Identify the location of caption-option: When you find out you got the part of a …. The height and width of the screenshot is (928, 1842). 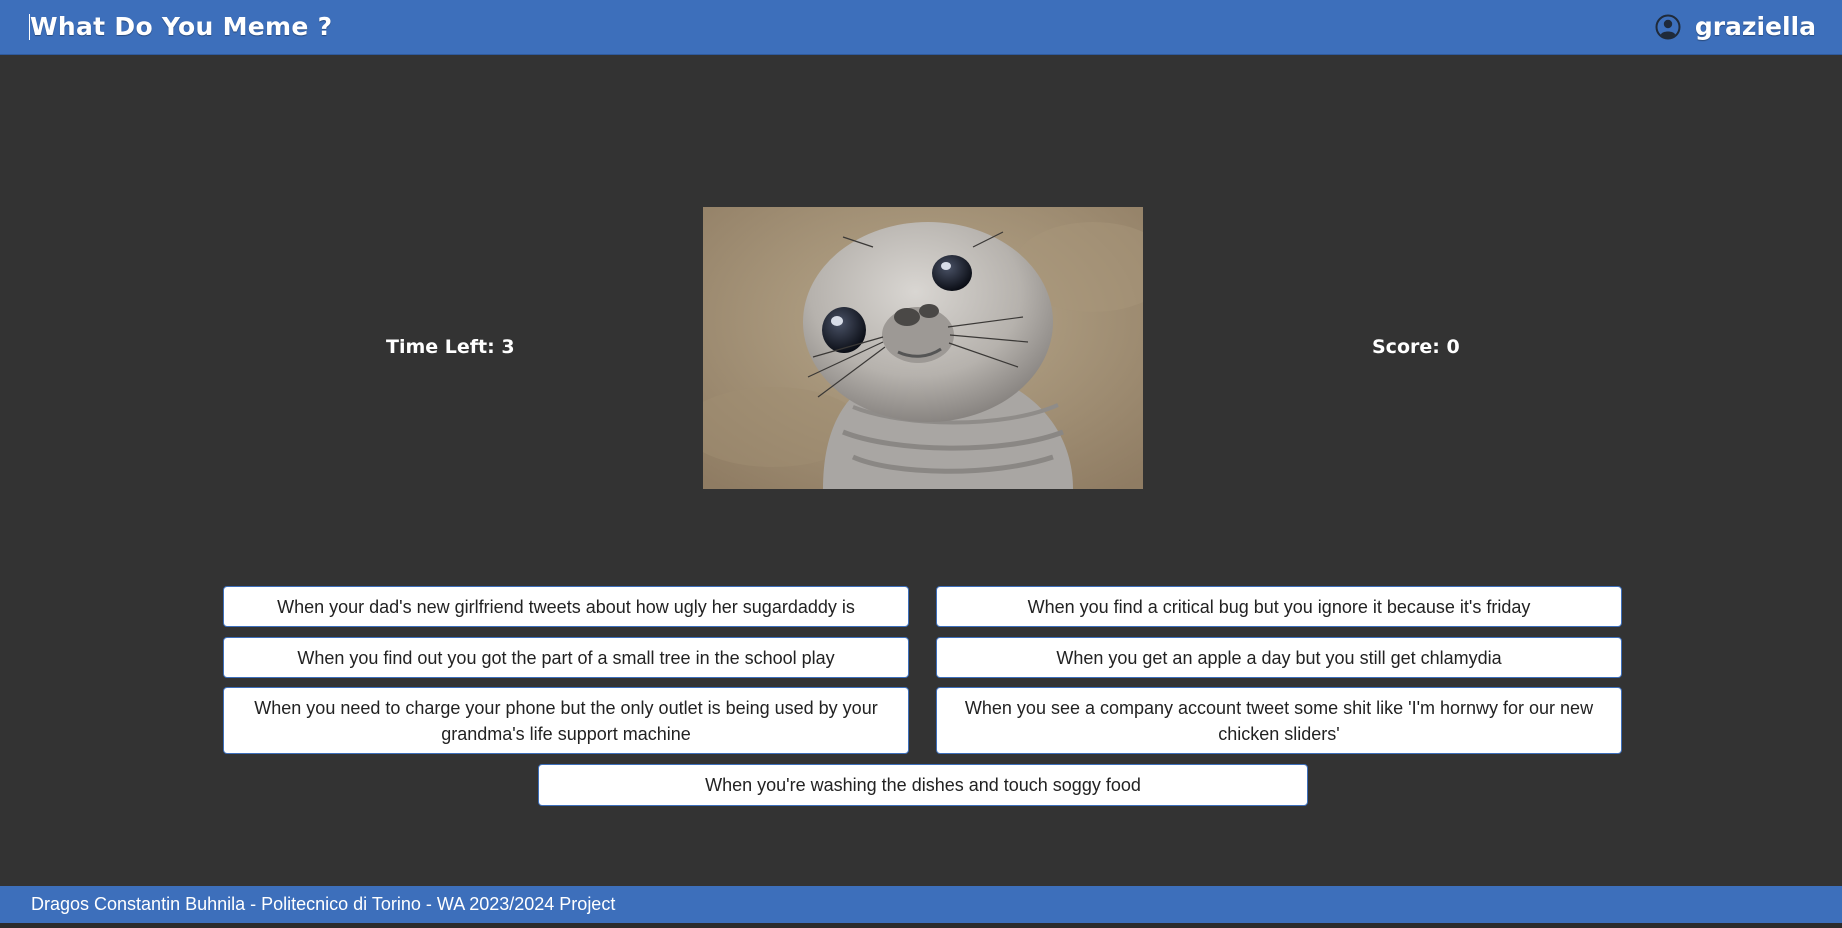
(566, 657).